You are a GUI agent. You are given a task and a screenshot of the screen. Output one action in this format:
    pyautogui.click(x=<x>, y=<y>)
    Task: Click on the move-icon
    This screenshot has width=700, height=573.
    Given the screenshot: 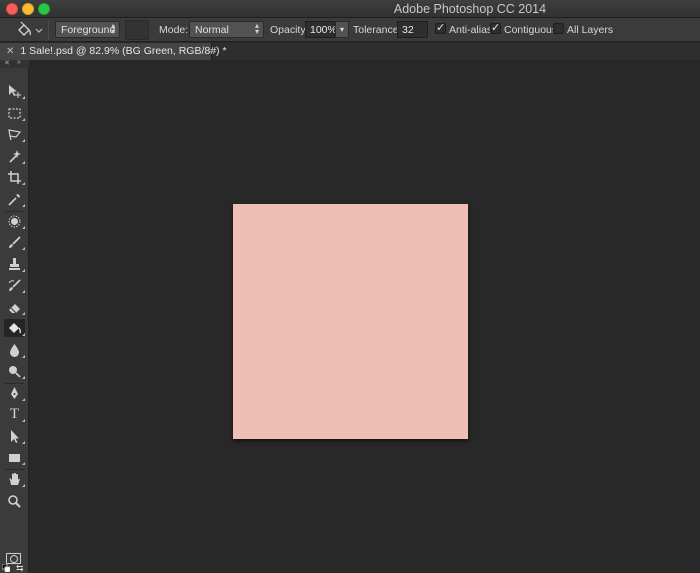 What is the action you would take?
    pyautogui.click(x=15, y=91)
    